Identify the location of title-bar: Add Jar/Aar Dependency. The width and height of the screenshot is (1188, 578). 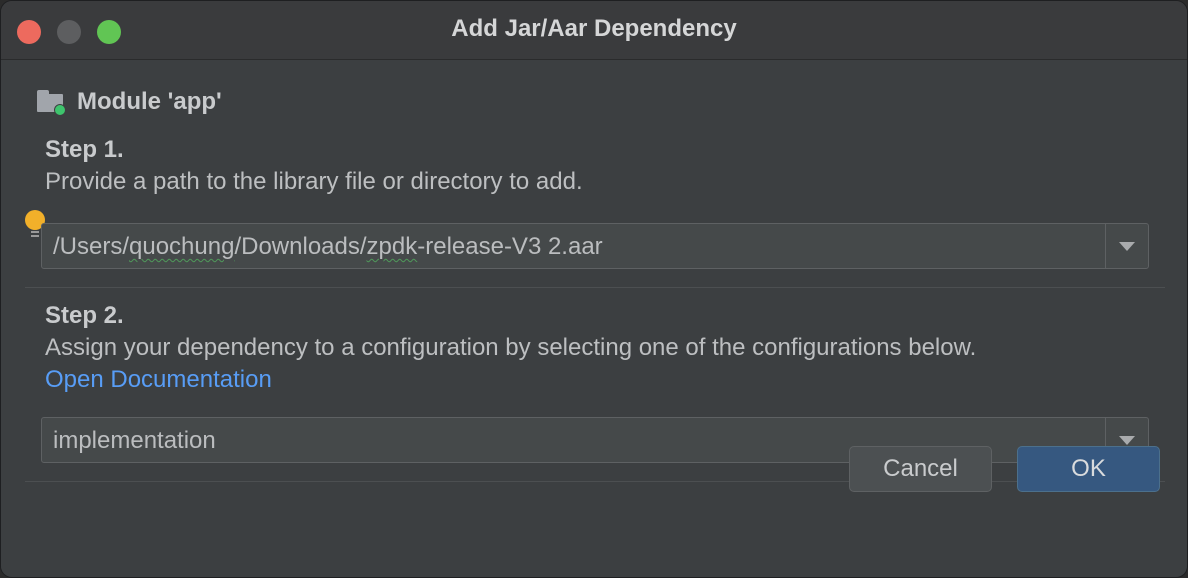
(594, 30).